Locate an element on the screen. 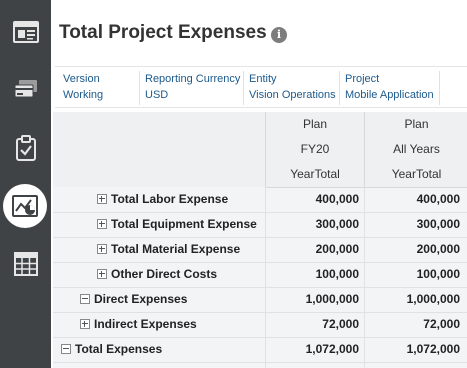 Image resolution: width=467 pixels, height=368 pixels. pov-value: Mobile Application is located at coordinates (389, 95).